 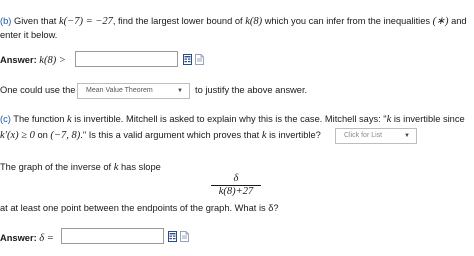 What do you see at coordinates (140, 167) in the screenshot?
I see `part-c-graph-text-b: has slope` at bounding box center [140, 167].